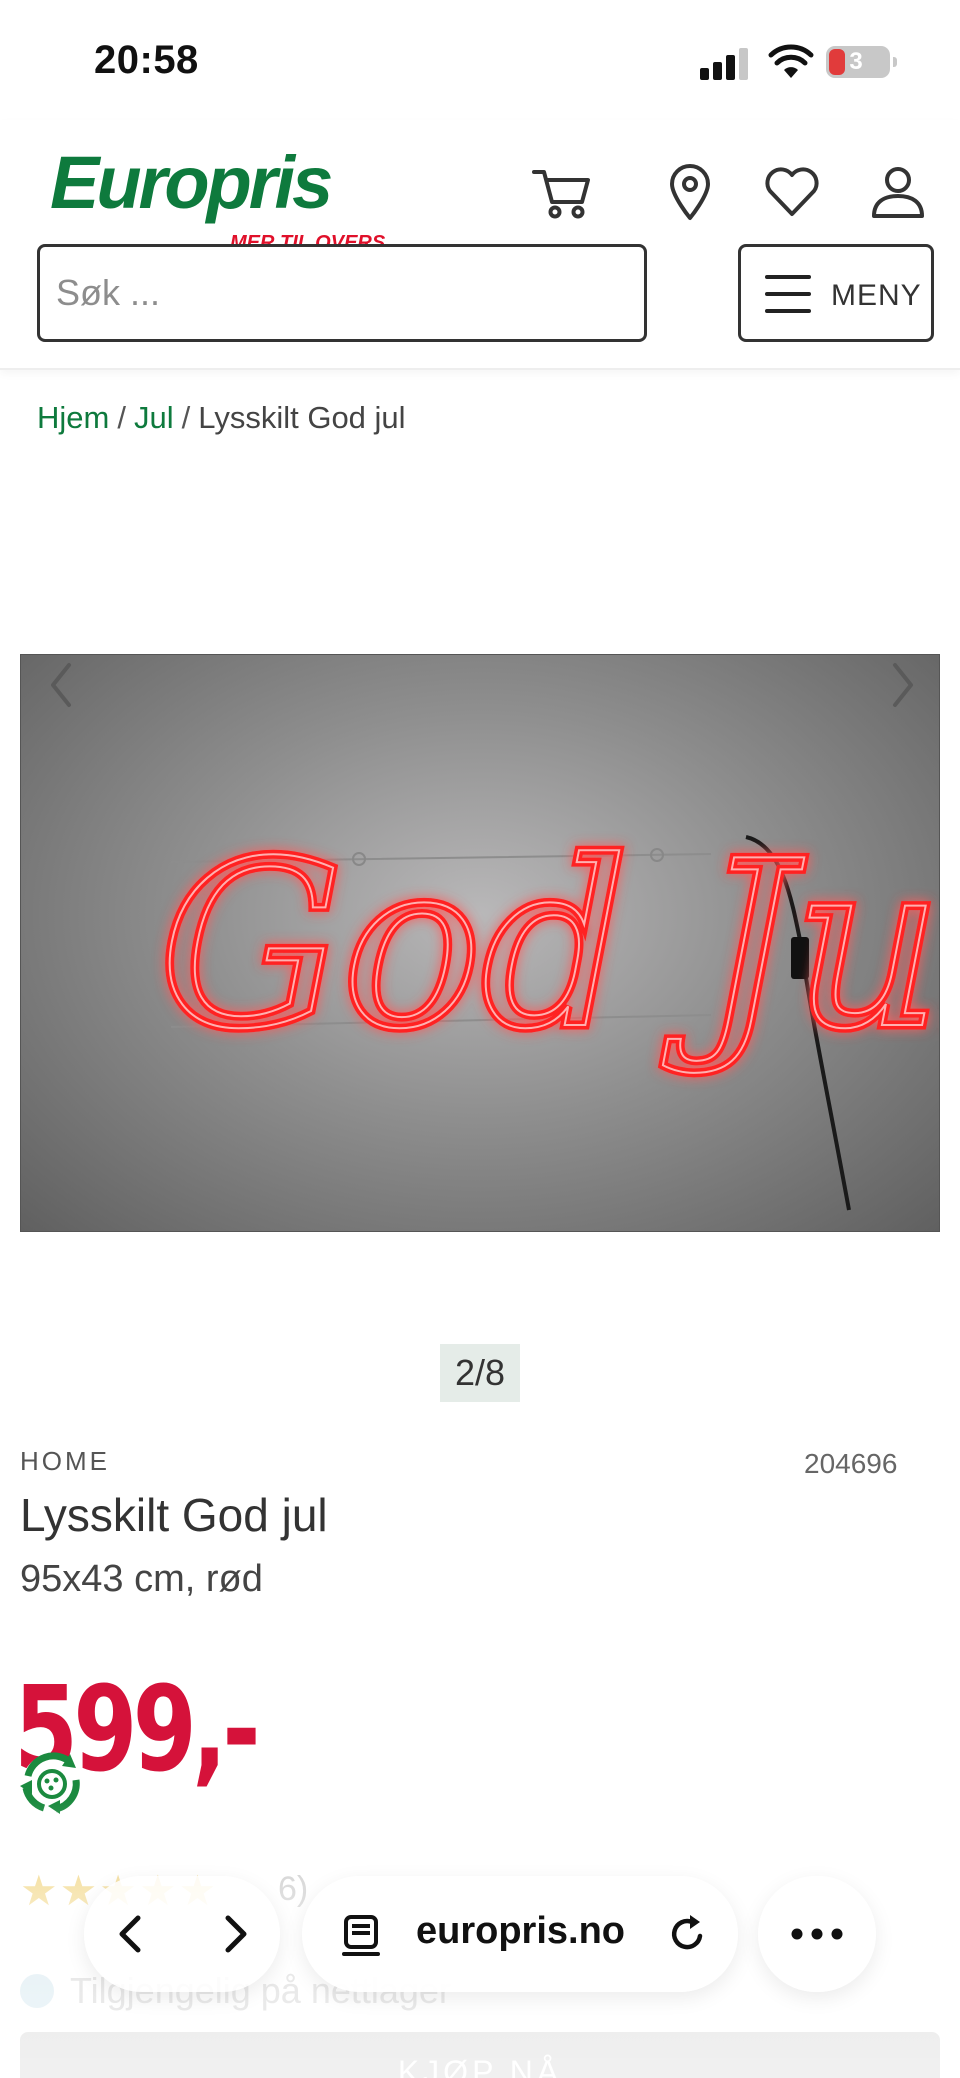  What do you see at coordinates (876, 295) in the screenshot?
I see `menu-label: MENY` at bounding box center [876, 295].